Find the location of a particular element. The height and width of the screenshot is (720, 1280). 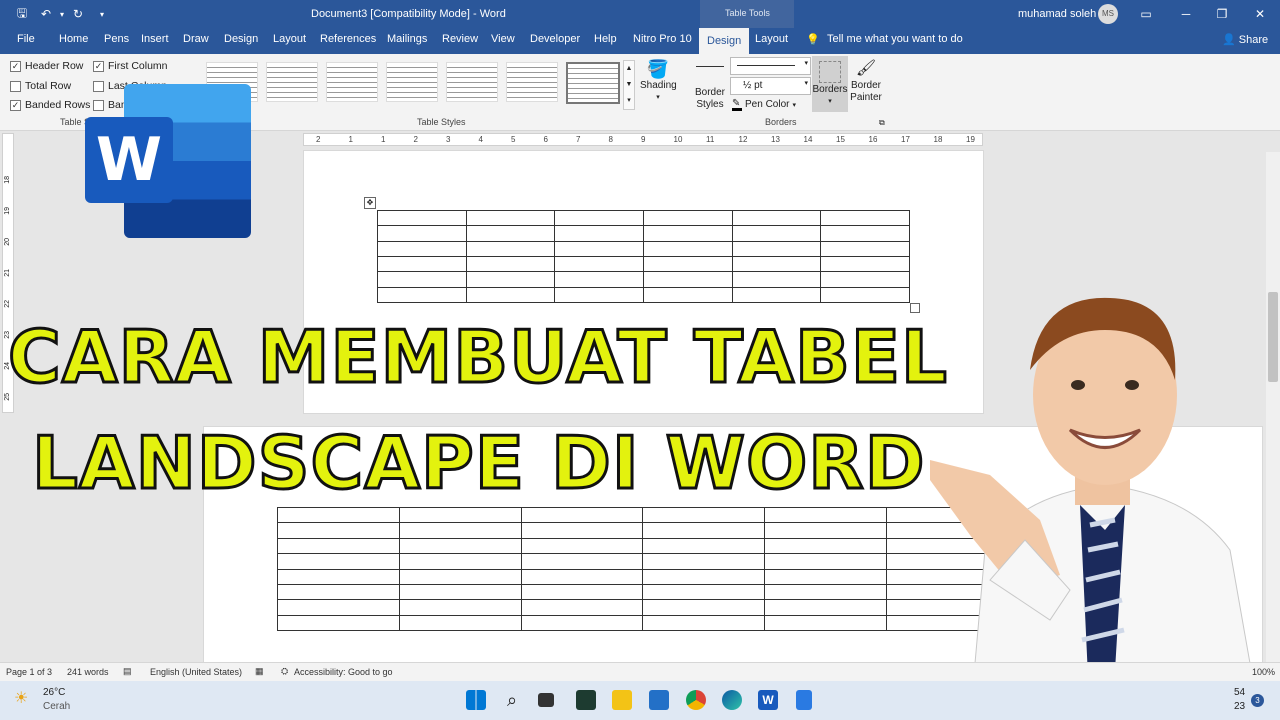

clock-time: 54 is located at coordinates (1239, 692).